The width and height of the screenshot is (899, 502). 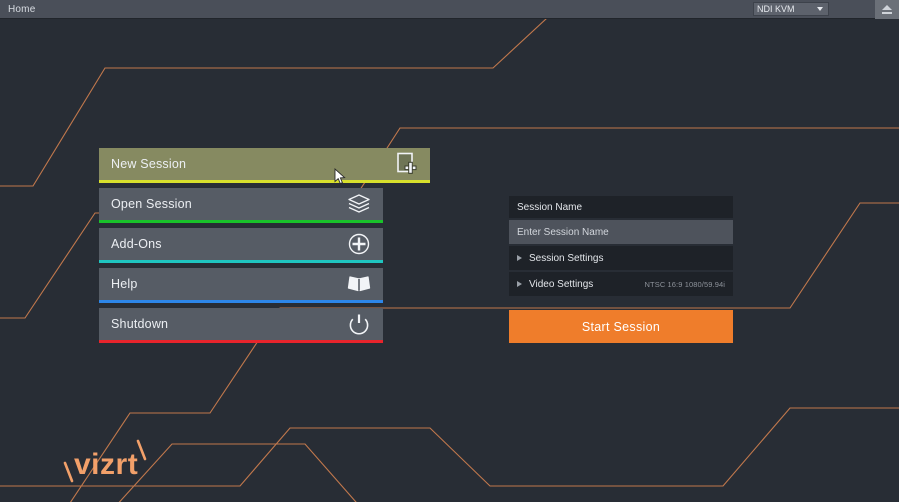 I want to click on eject-button, so click(x=887, y=9).